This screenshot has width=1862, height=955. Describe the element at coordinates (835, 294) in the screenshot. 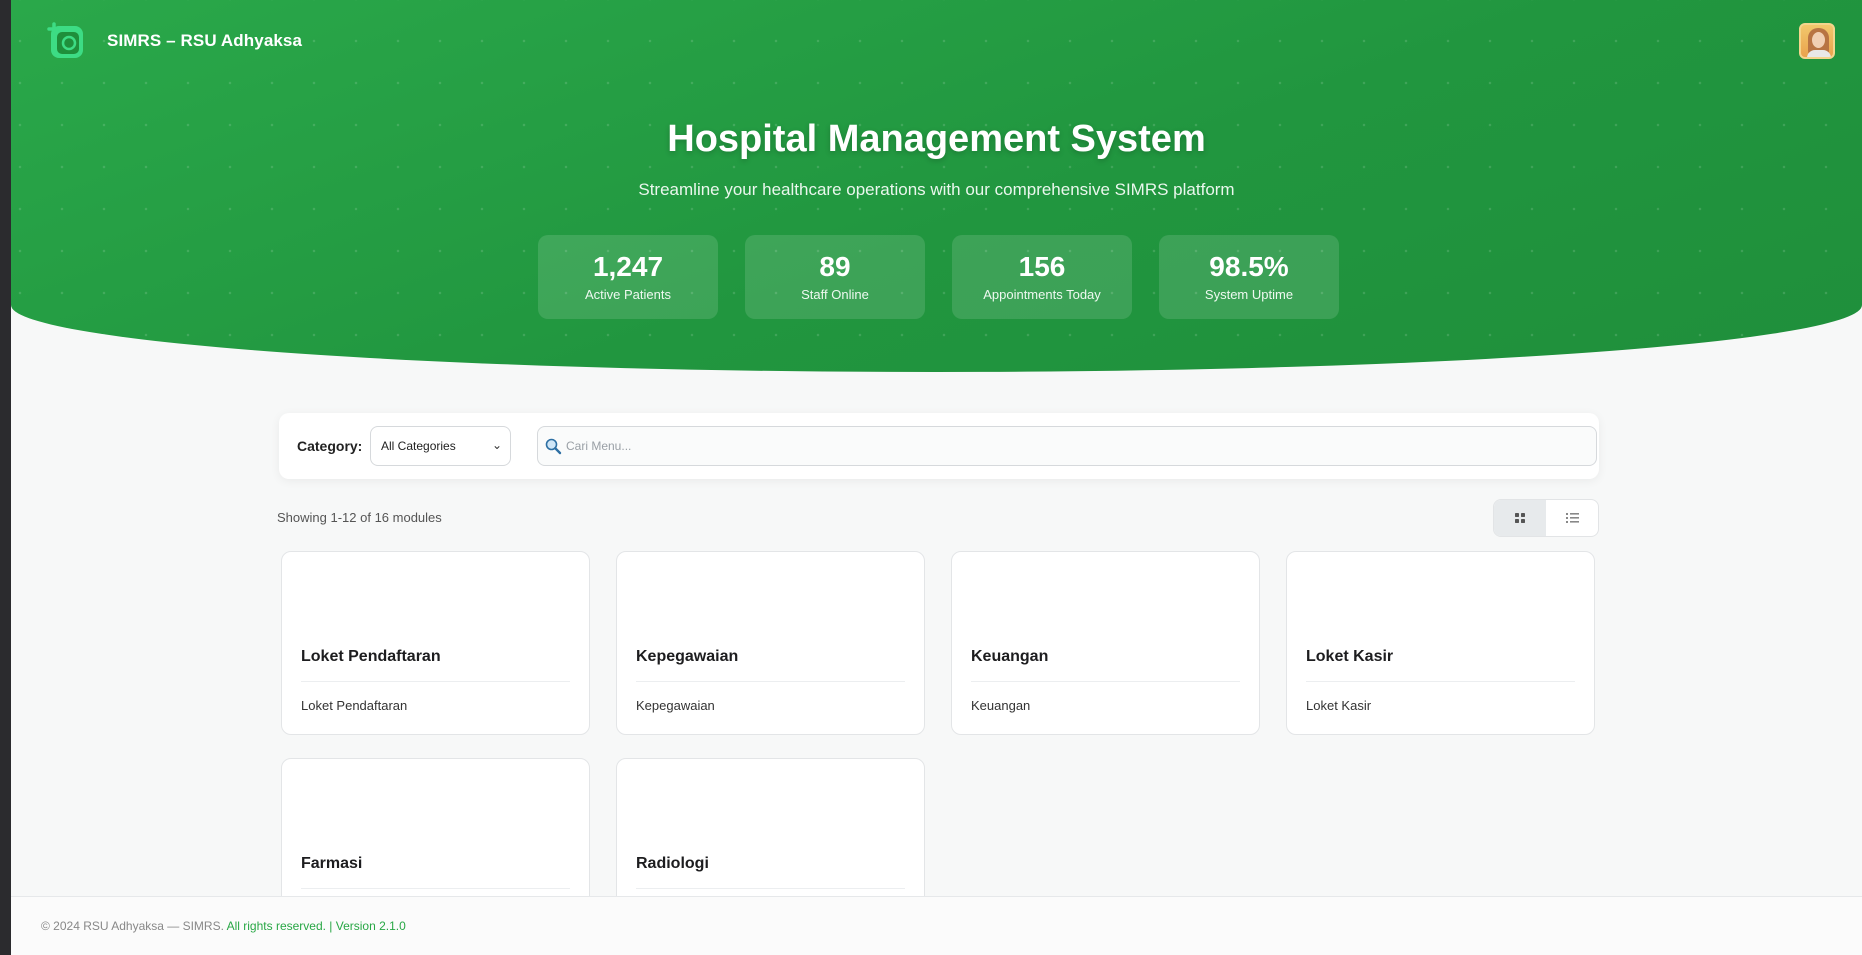

I see `stat-label: Staff Online` at that location.